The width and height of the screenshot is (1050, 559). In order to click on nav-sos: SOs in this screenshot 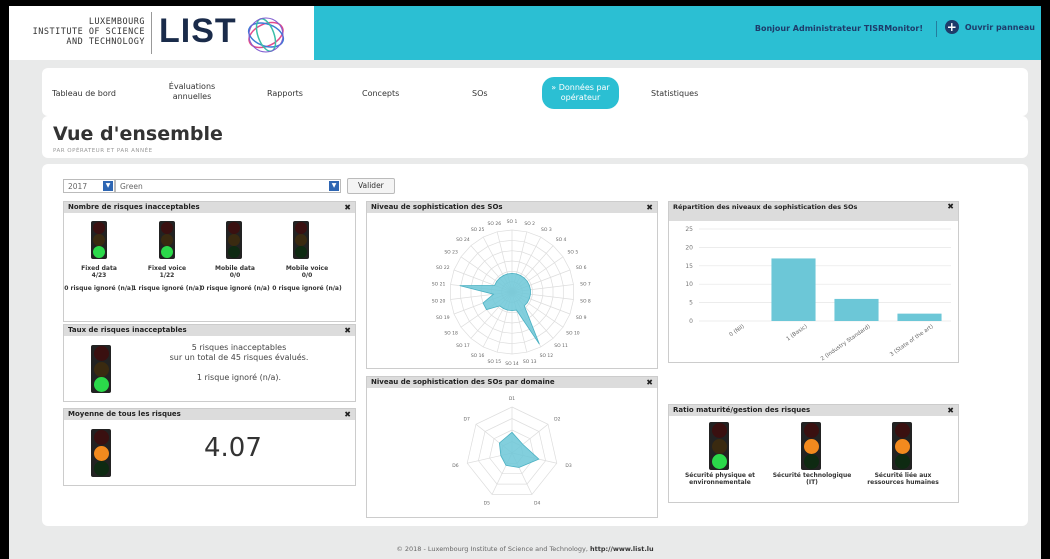, I will do `click(480, 94)`.